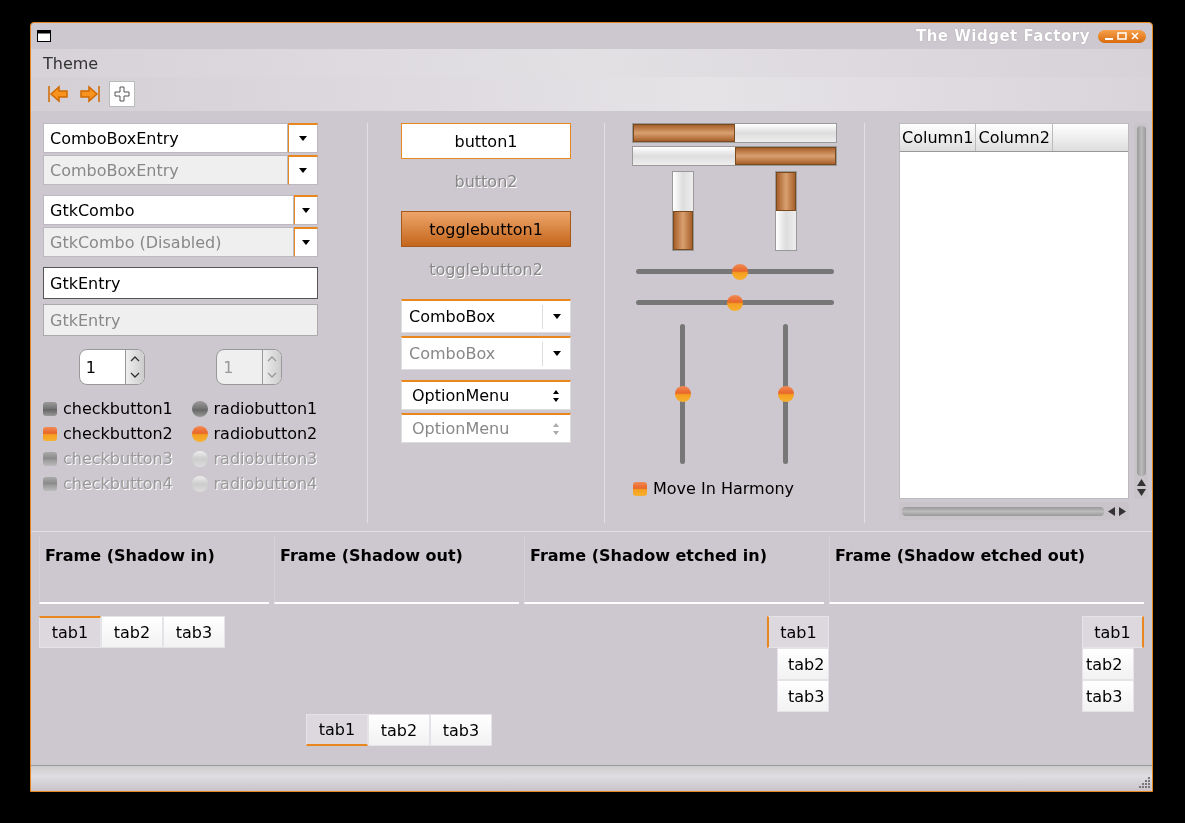 The image size is (1185, 823). I want to click on checkbox-label: checkbutton2, so click(118, 433).